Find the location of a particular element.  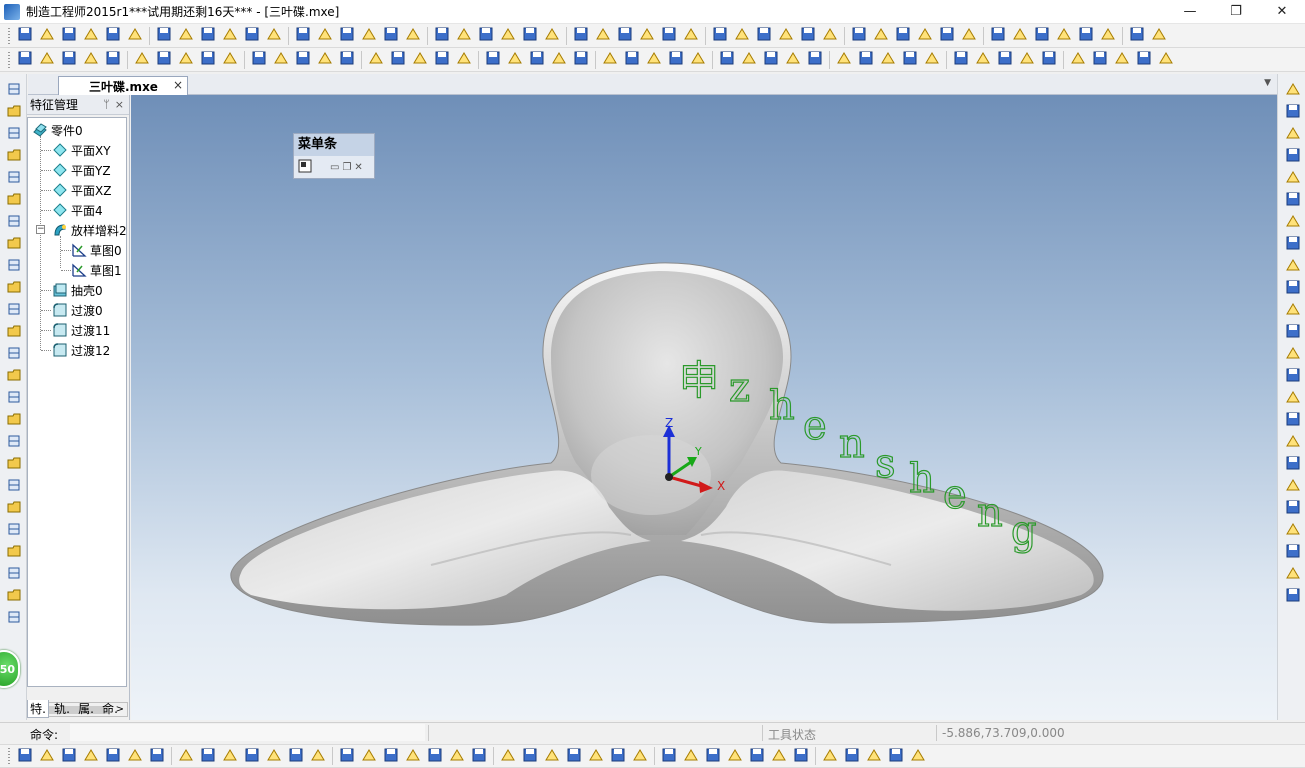

command-input is located at coordinates (247, 732).